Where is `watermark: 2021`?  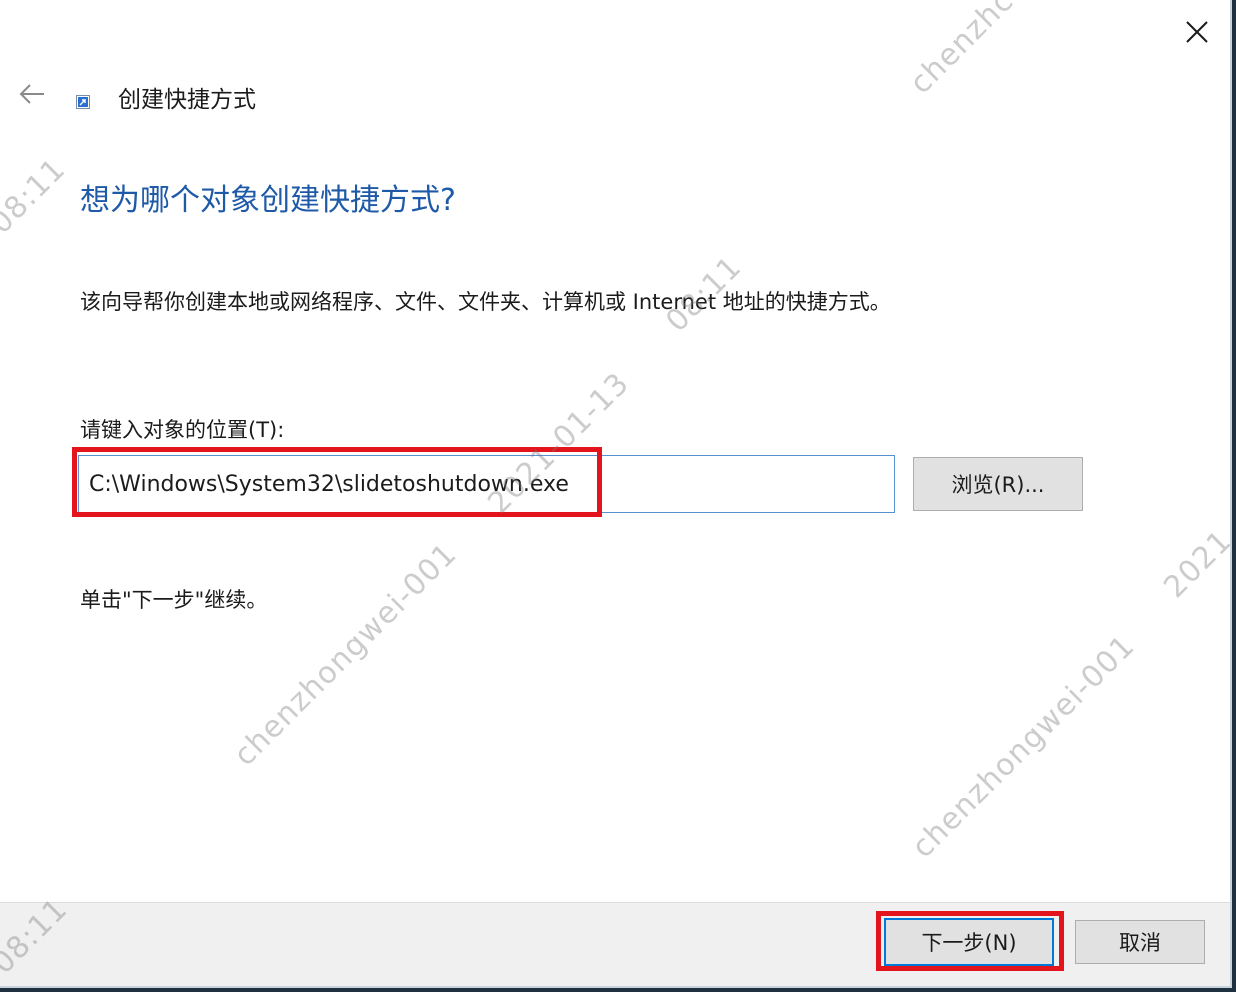 watermark: 2021 is located at coordinates (1194, 564).